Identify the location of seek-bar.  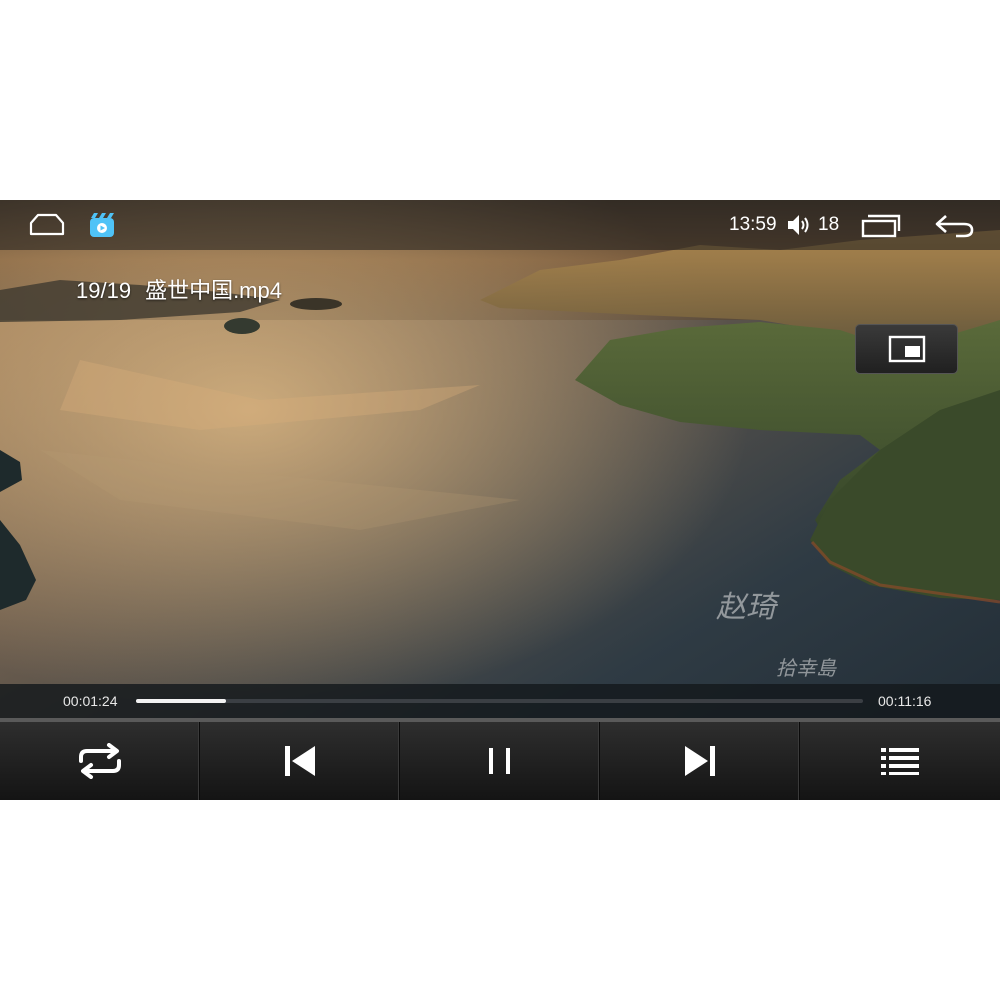
(499, 701).